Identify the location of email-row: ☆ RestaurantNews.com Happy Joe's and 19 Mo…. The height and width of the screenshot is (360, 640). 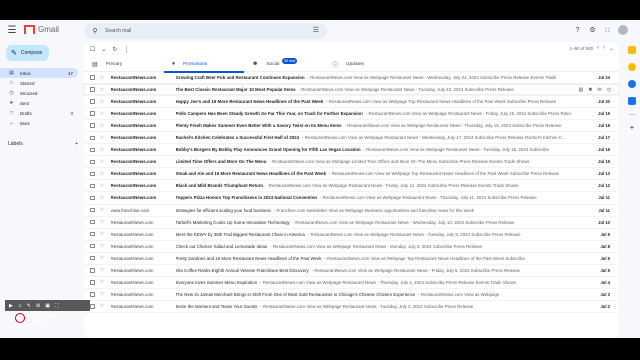
(351, 102).